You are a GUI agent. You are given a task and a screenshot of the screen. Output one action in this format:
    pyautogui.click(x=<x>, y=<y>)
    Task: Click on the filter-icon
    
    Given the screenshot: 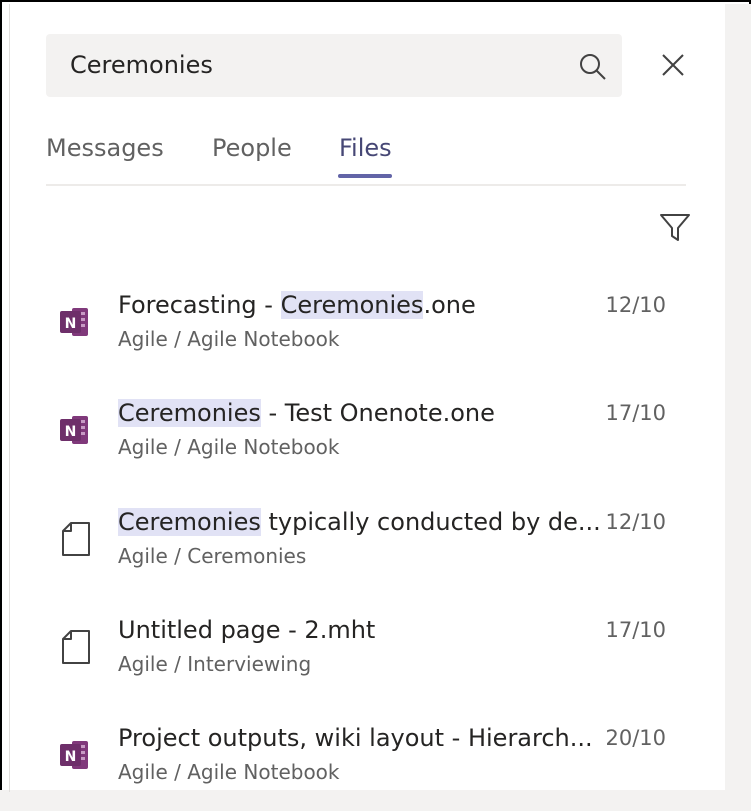 What is the action you would take?
    pyautogui.click(x=675, y=227)
    